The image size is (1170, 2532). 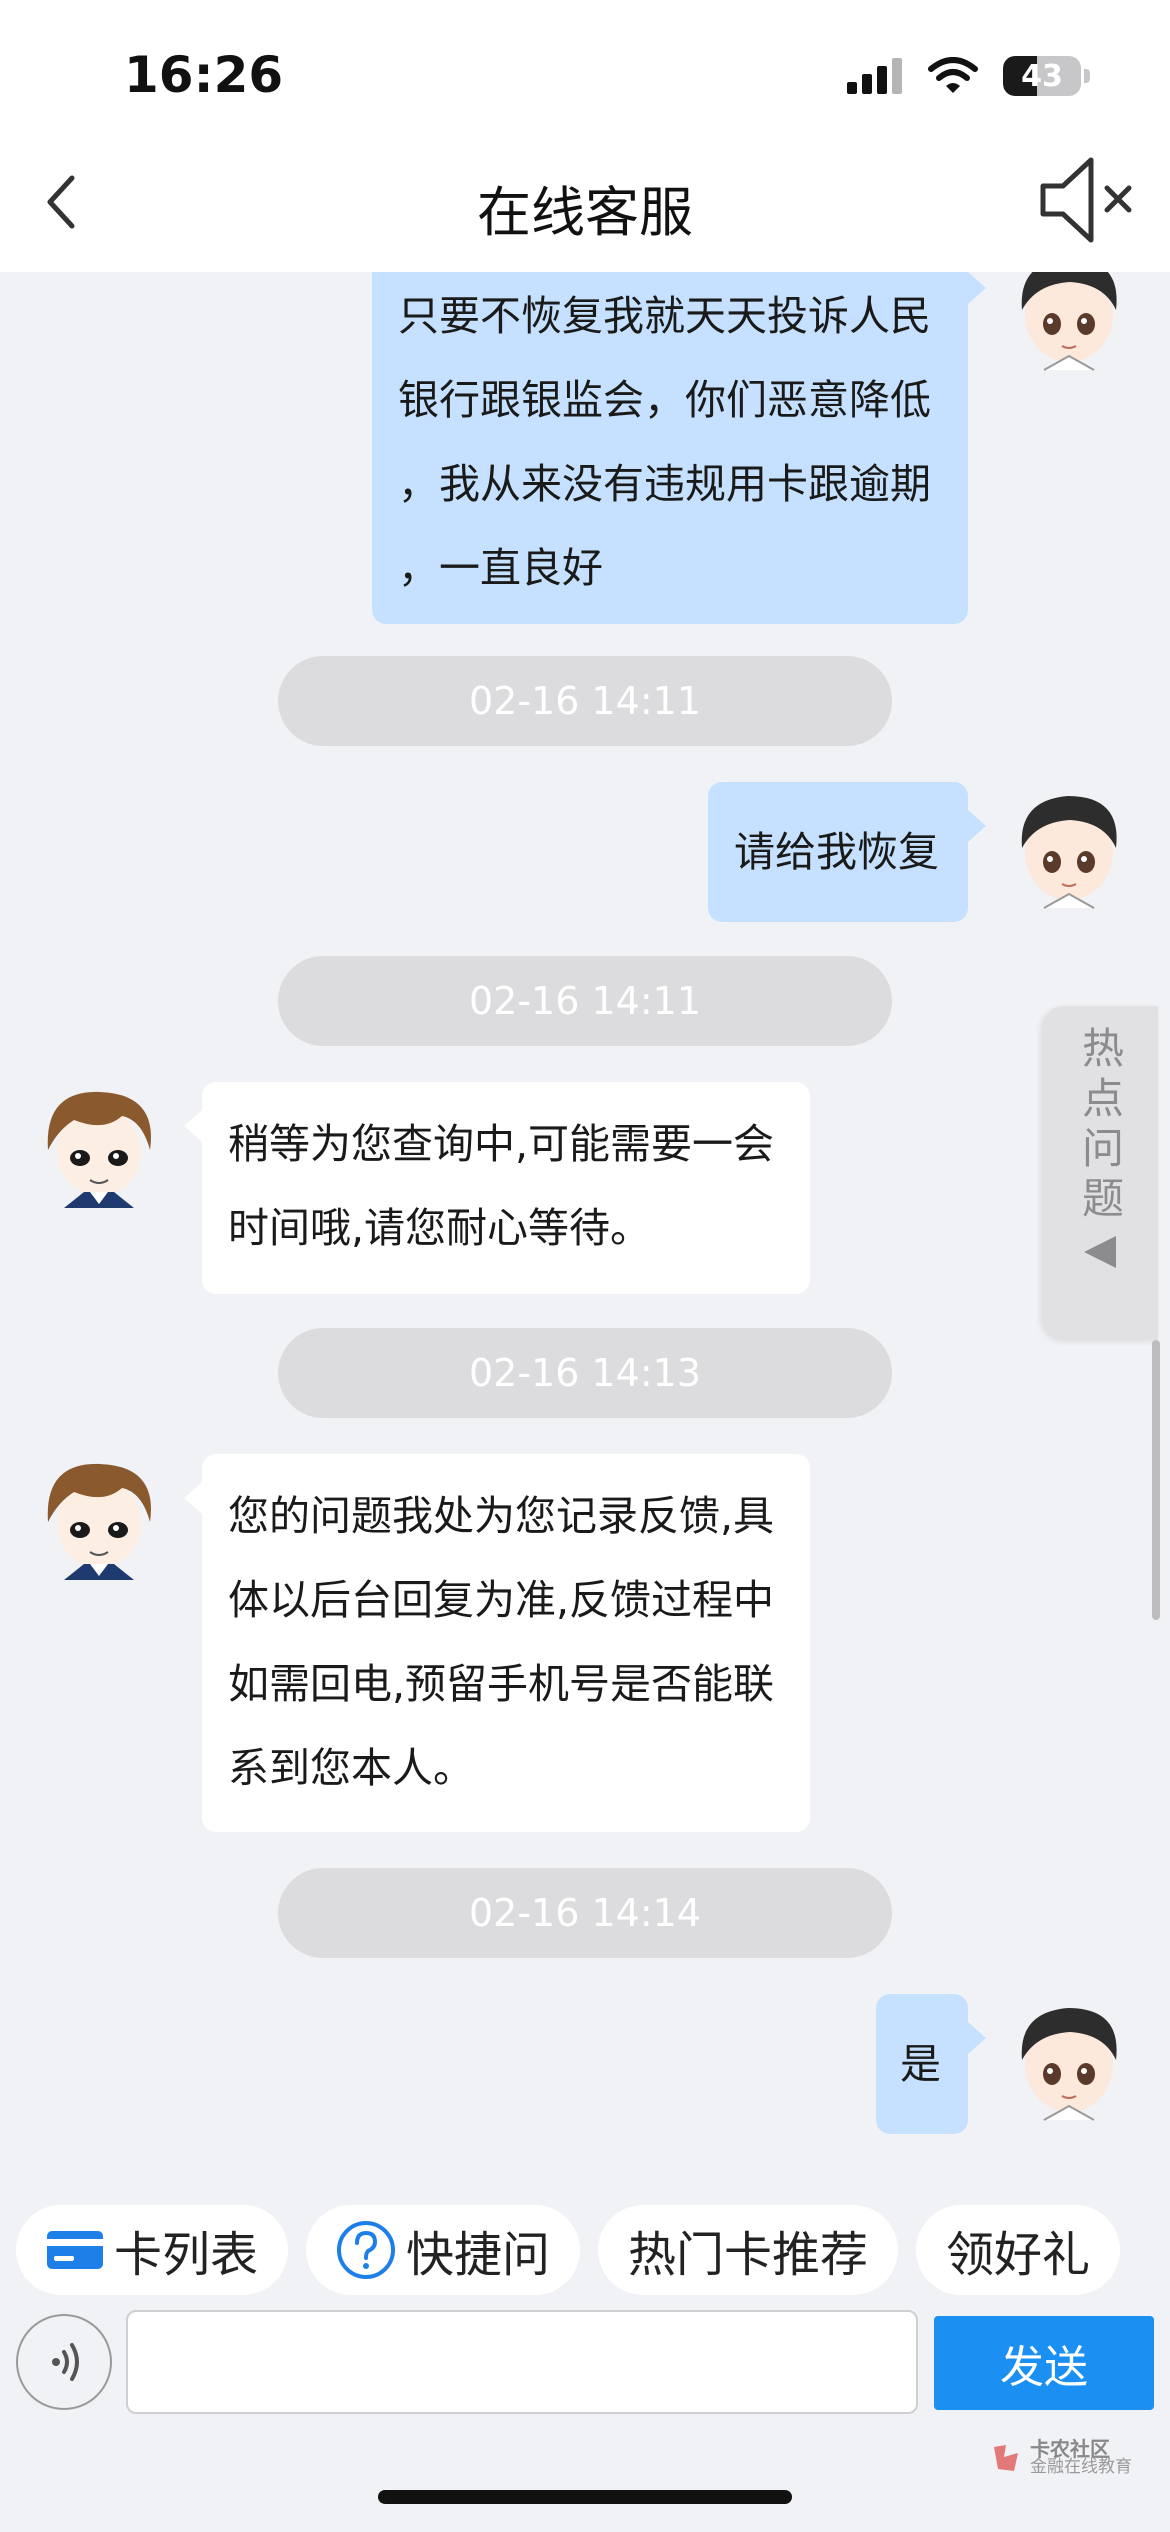 I want to click on message-line: 系到您本人。, so click(x=351, y=1768).